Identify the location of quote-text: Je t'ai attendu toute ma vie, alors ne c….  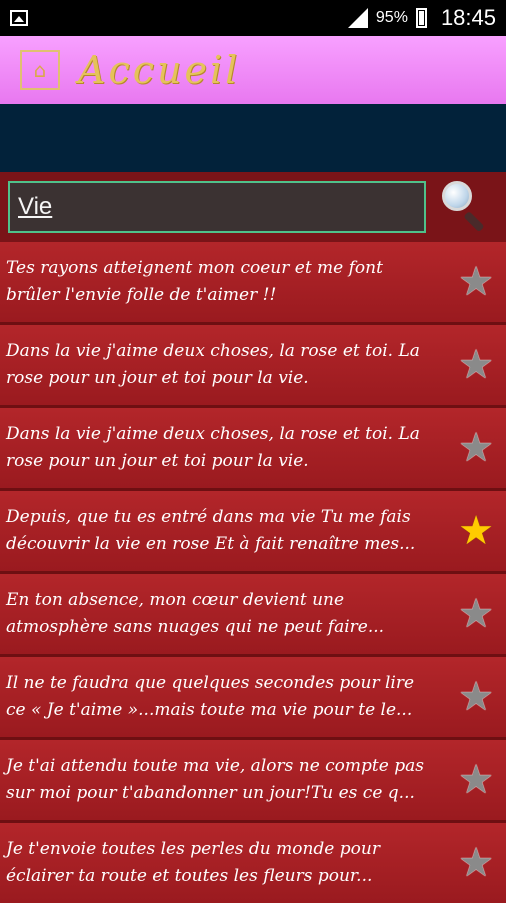
(215, 779).